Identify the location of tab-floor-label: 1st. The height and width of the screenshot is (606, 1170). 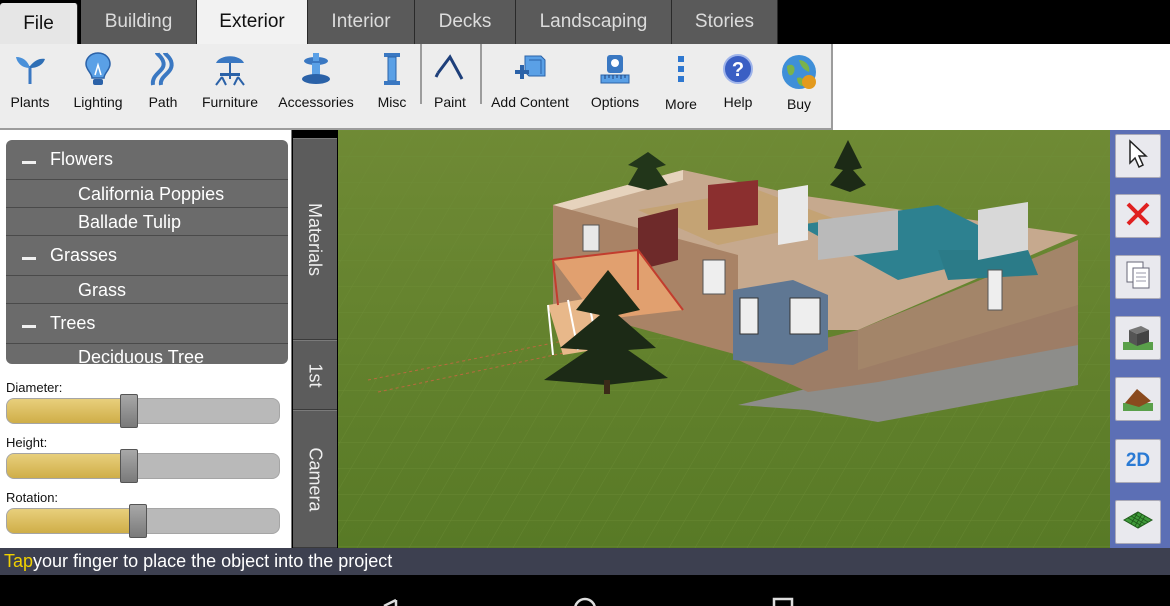
(315, 375).